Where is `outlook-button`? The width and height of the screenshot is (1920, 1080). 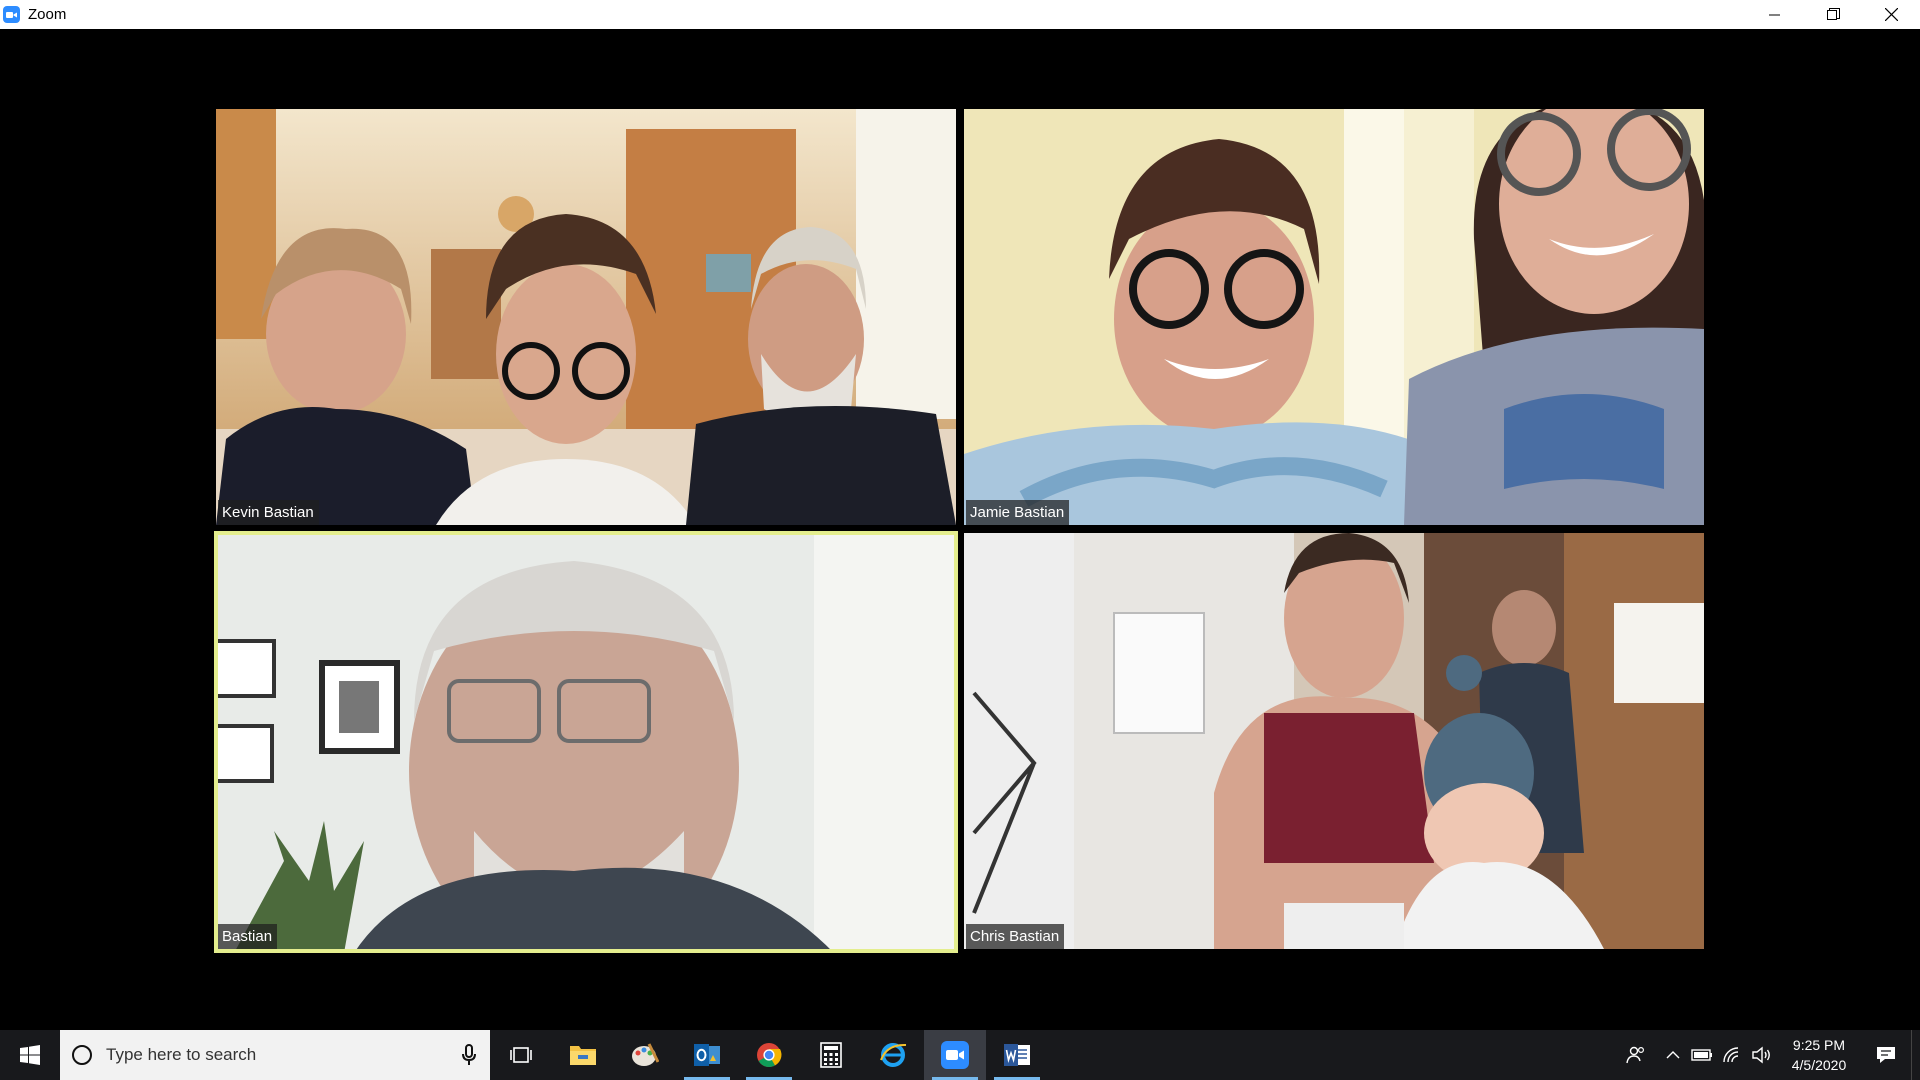 outlook-button is located at coordinates (707, 1055).